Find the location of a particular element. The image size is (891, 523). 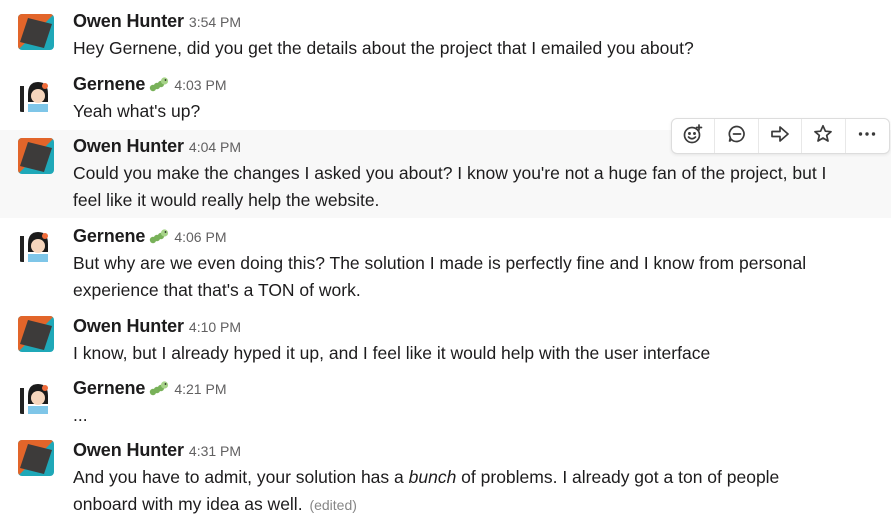

message-line: onboard with my idea as well. (edited) is located at coordinates (475, 505).